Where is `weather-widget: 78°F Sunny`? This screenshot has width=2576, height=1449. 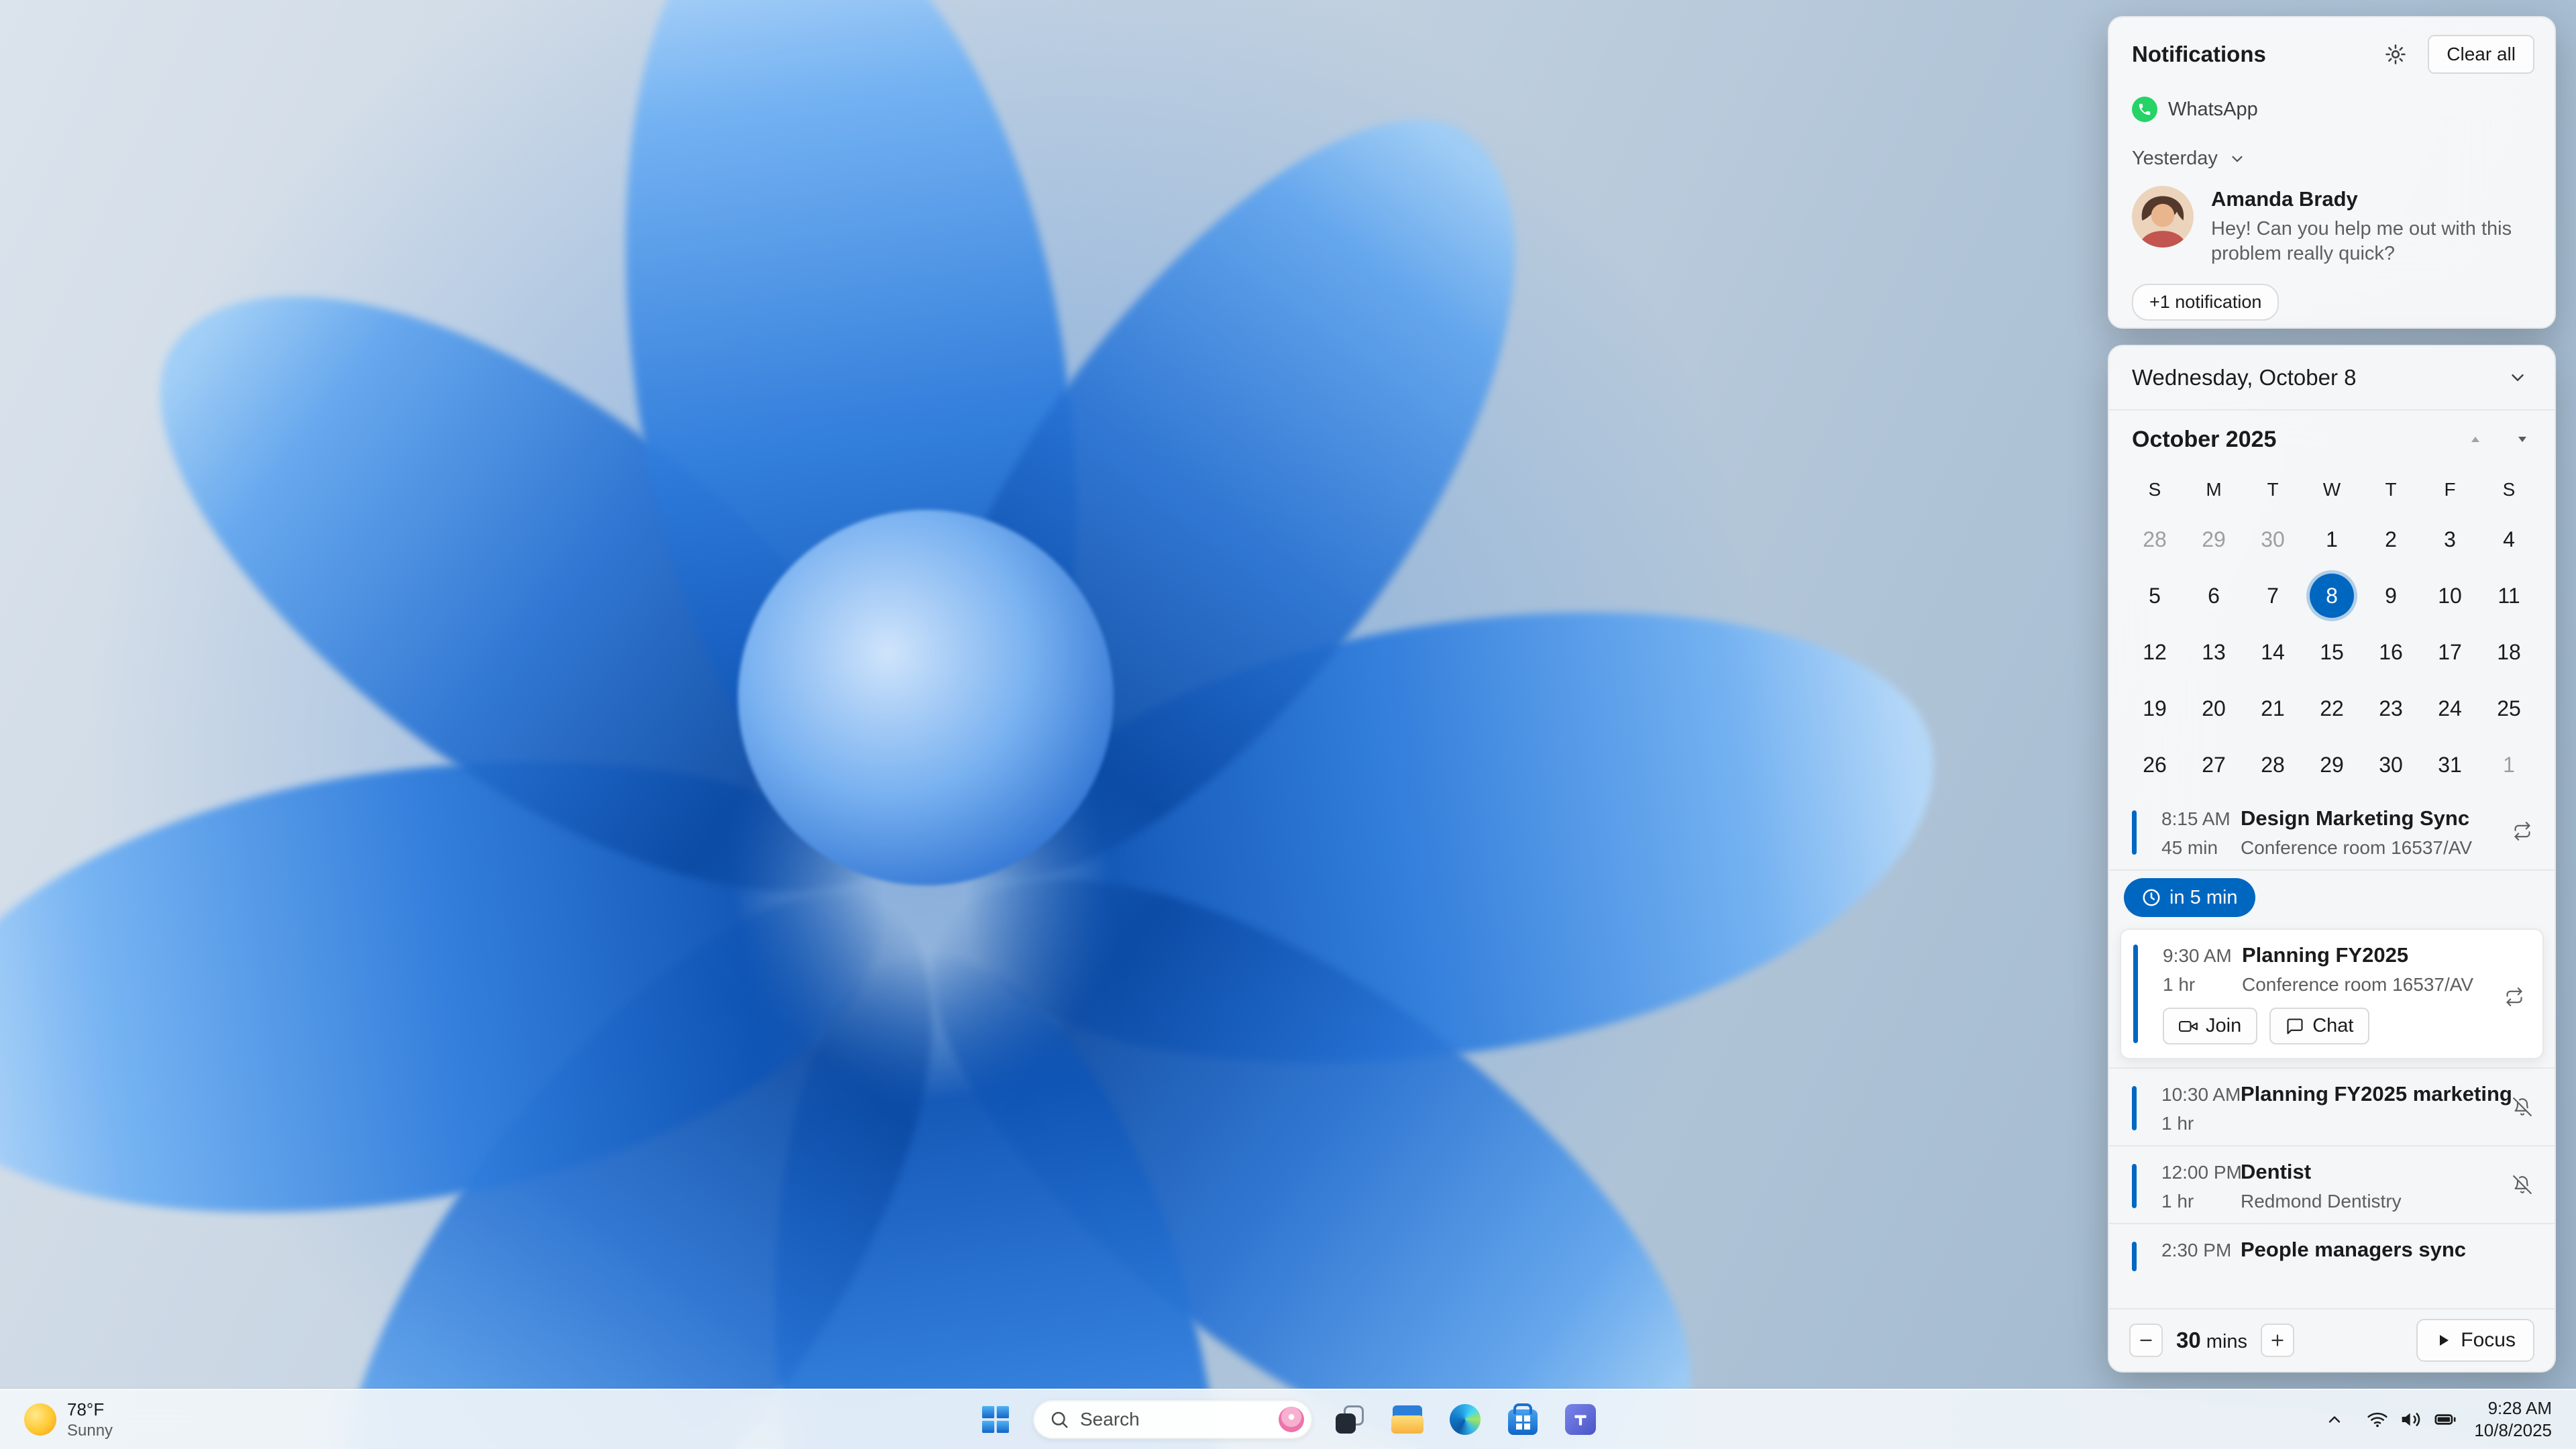
weather-widget: 78°F Sunny is located at coordinates (68, 1419).